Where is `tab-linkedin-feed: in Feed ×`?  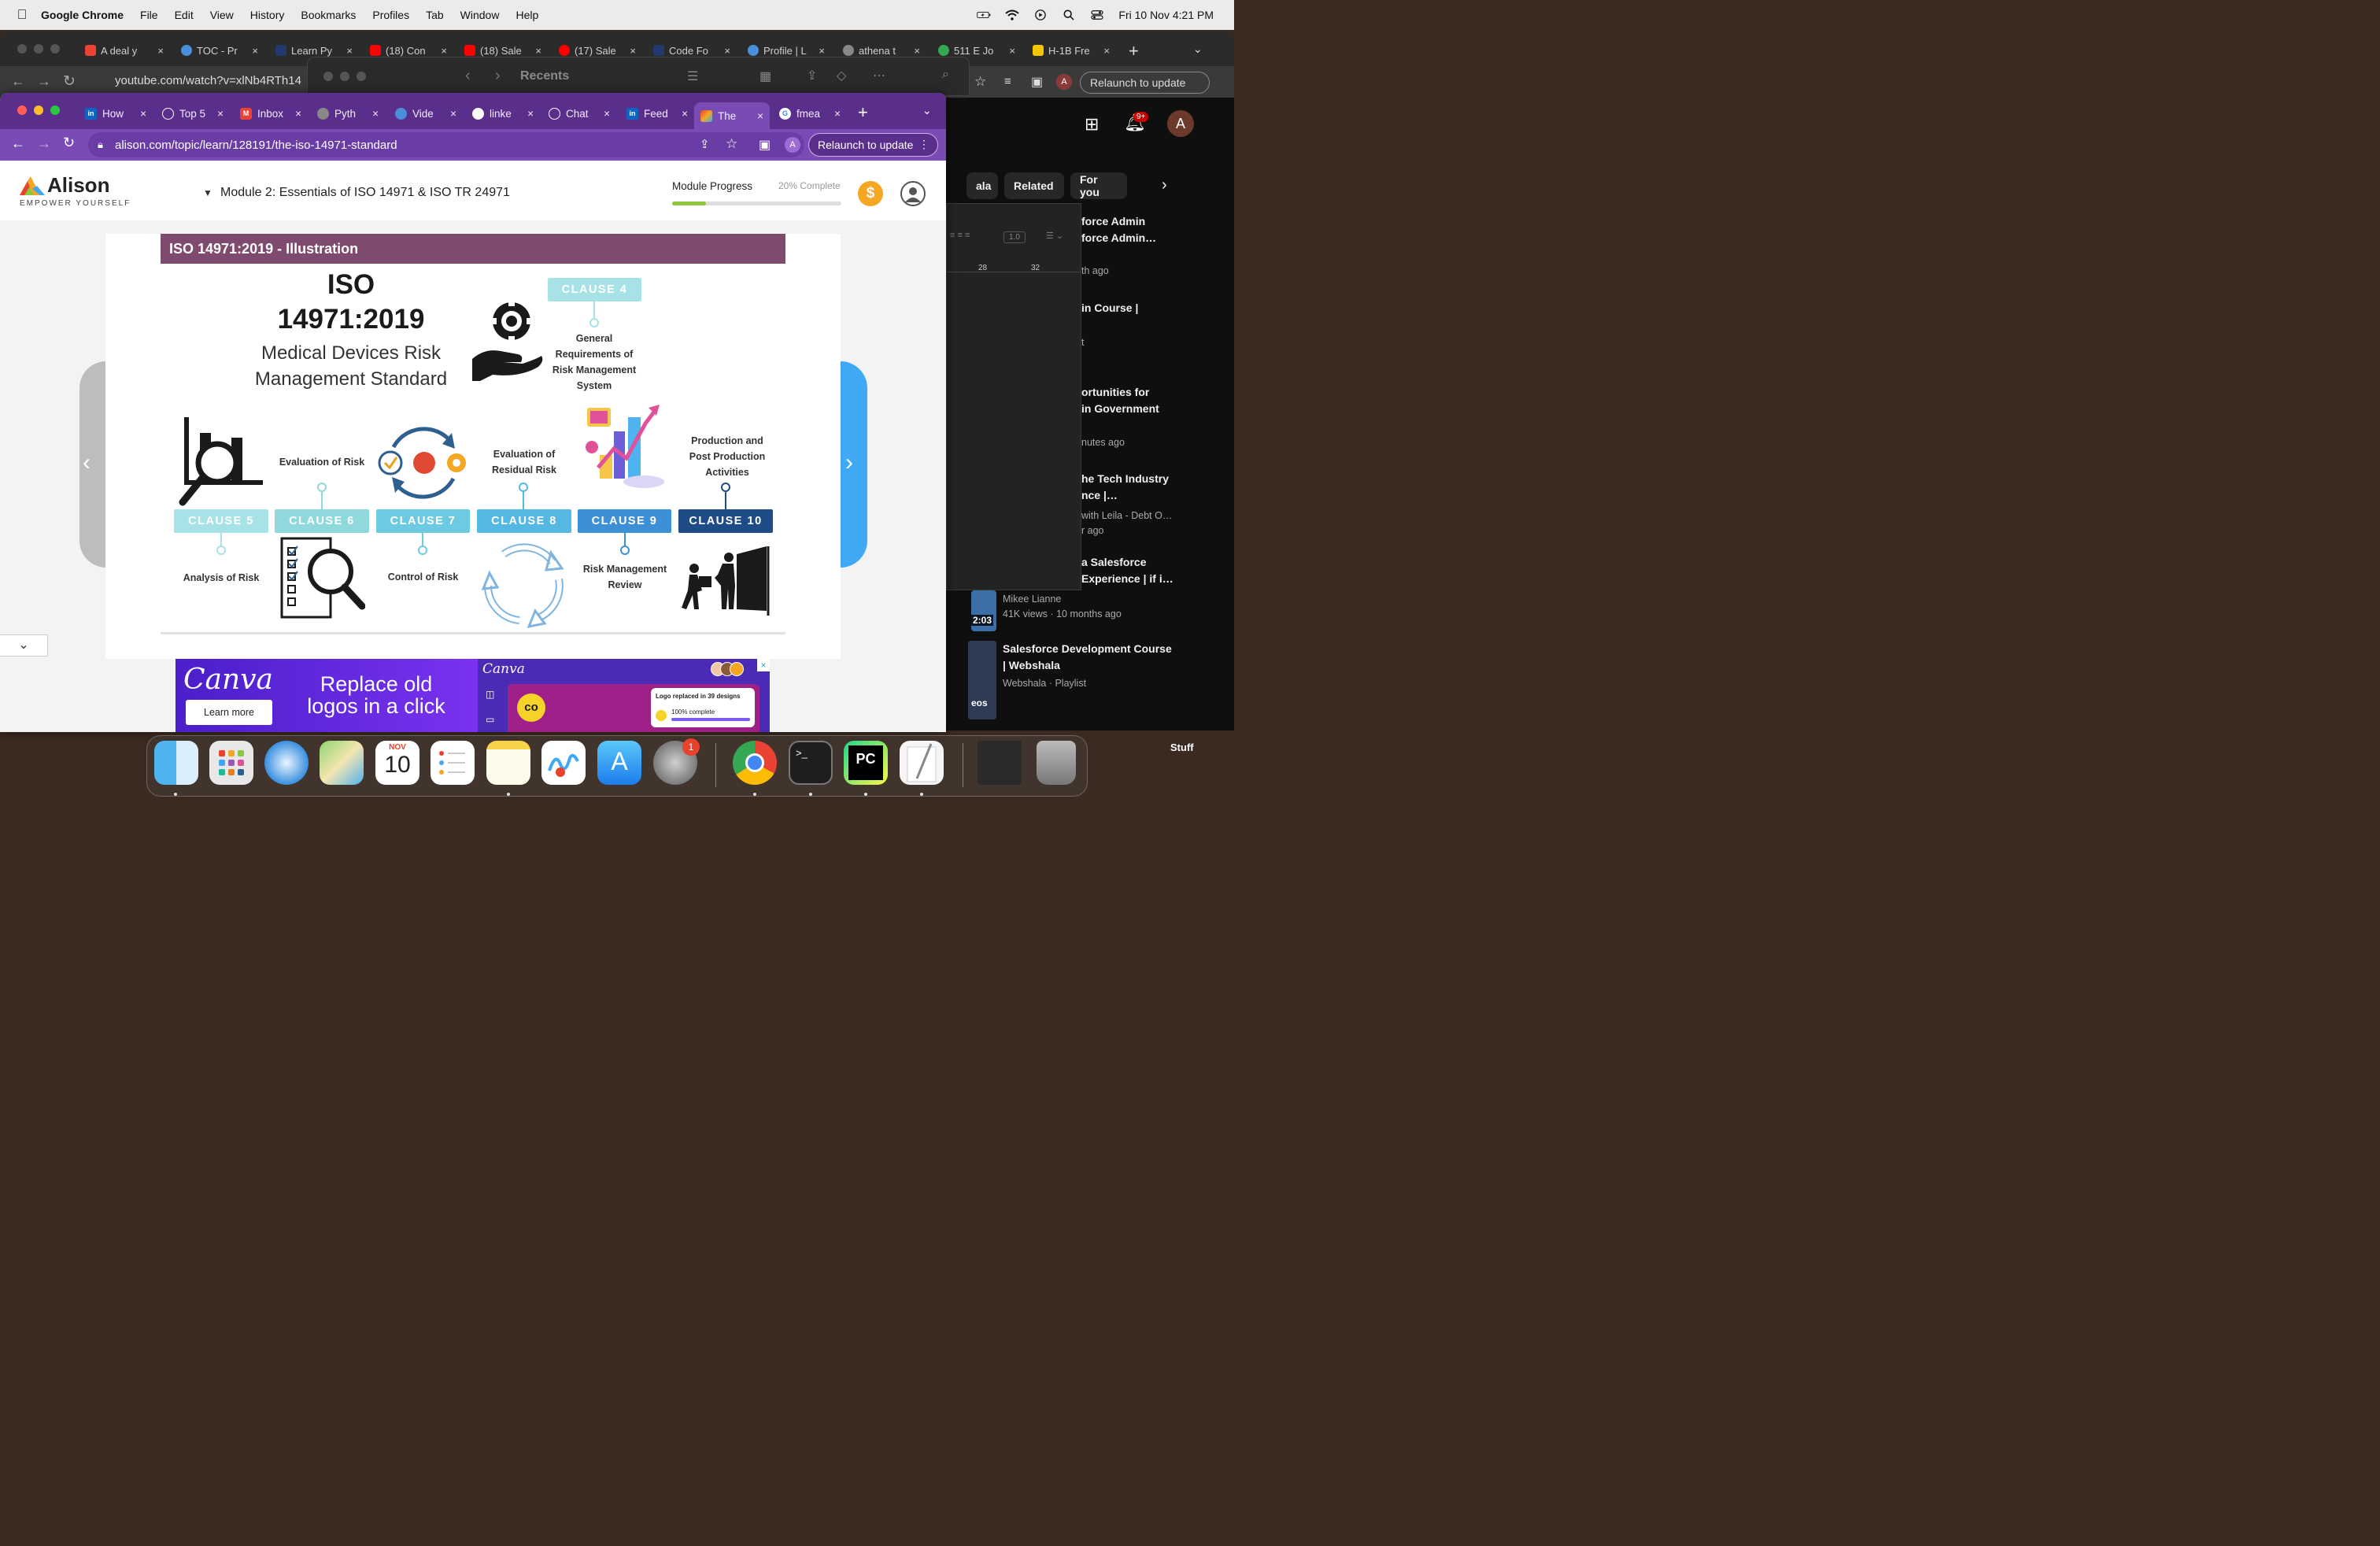 tab-linkedin-feed: in Feed × is located at coordinates (657, 113).